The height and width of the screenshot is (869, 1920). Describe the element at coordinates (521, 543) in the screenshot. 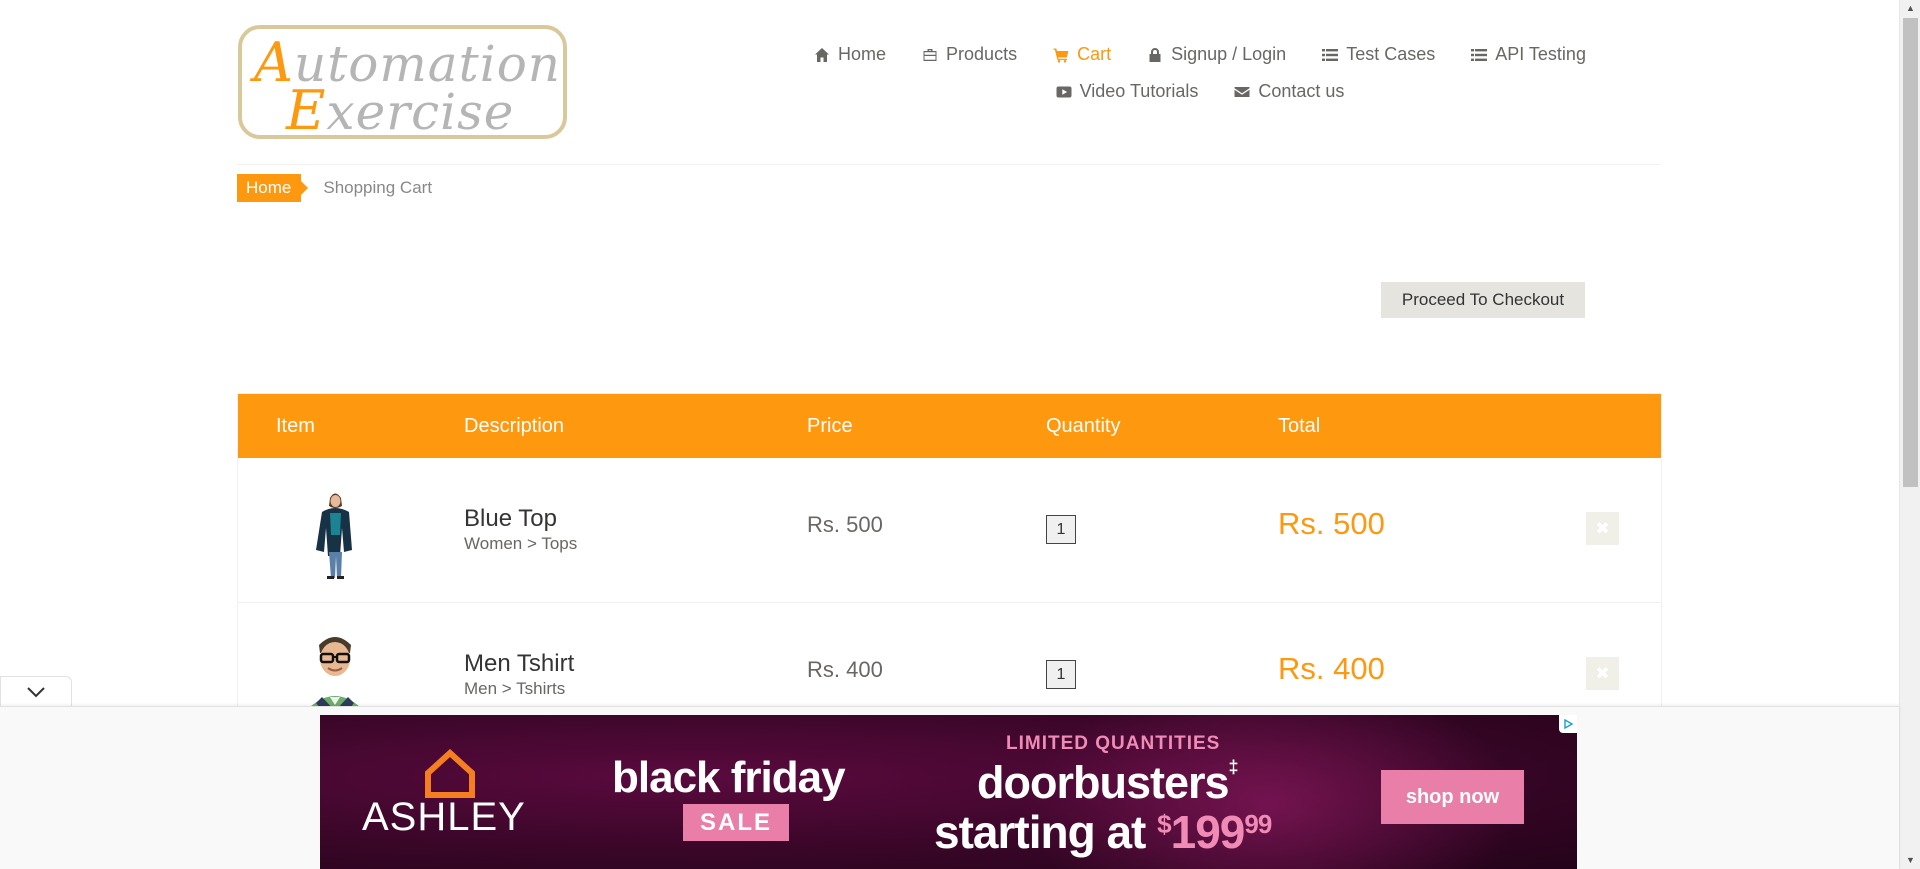

I see `product-category: Women > Tops` at that location.